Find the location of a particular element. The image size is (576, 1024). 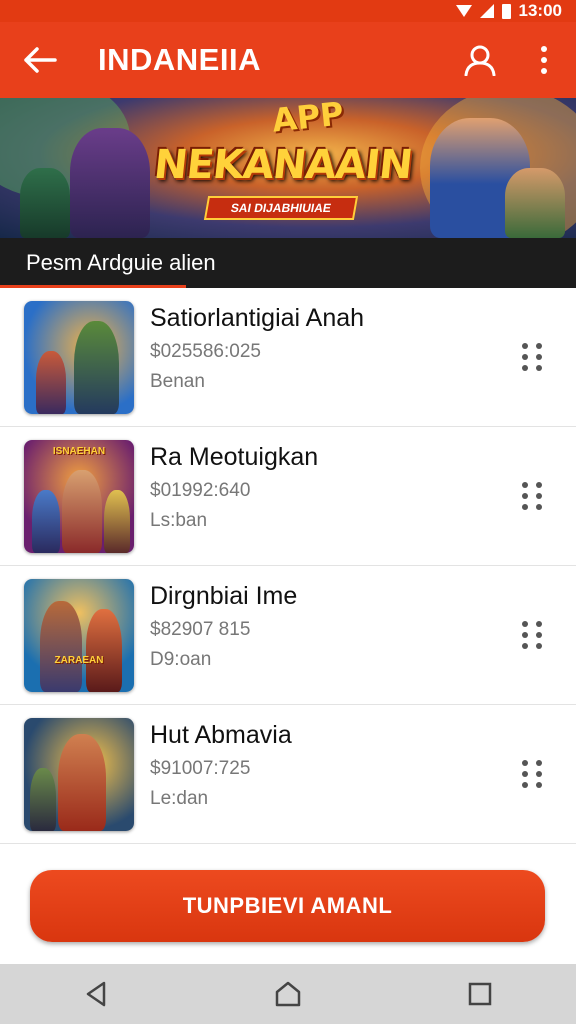

app-title: INDANEIIA is located at coordinates (179, 59).